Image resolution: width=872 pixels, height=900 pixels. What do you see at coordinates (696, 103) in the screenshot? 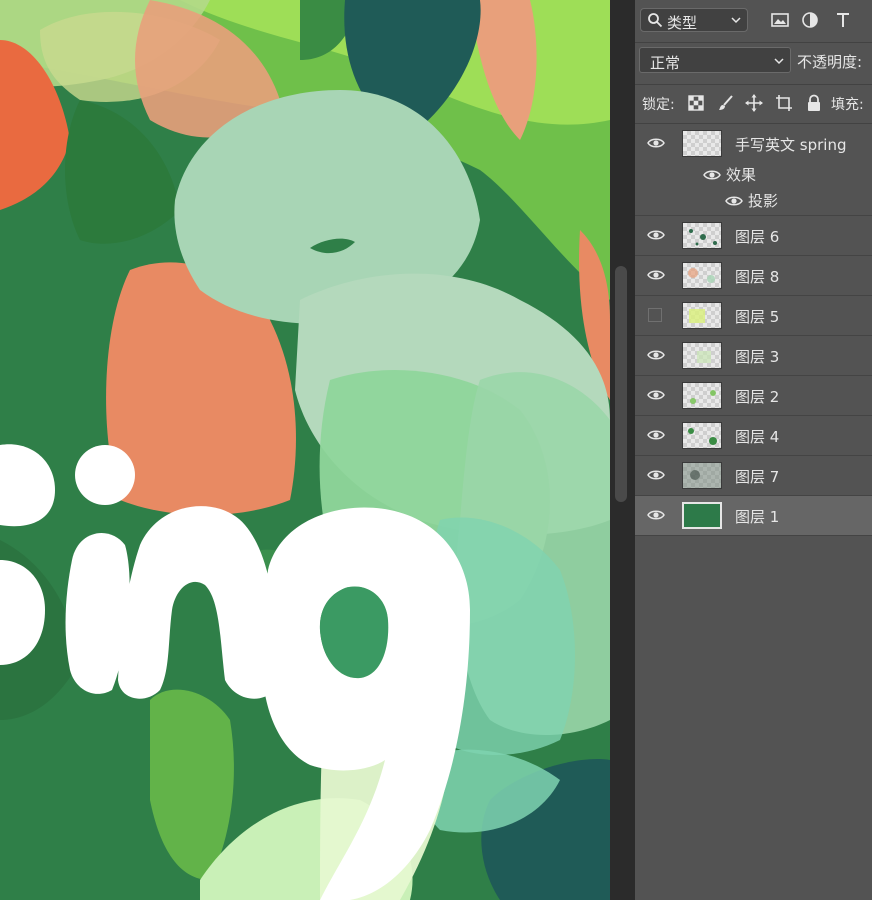
I see `lock-transparent-icon` at bounding box center [696, 103].